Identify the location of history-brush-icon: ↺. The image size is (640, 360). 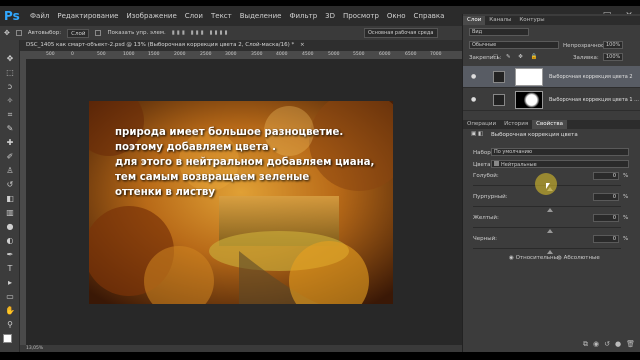
(10, 185).